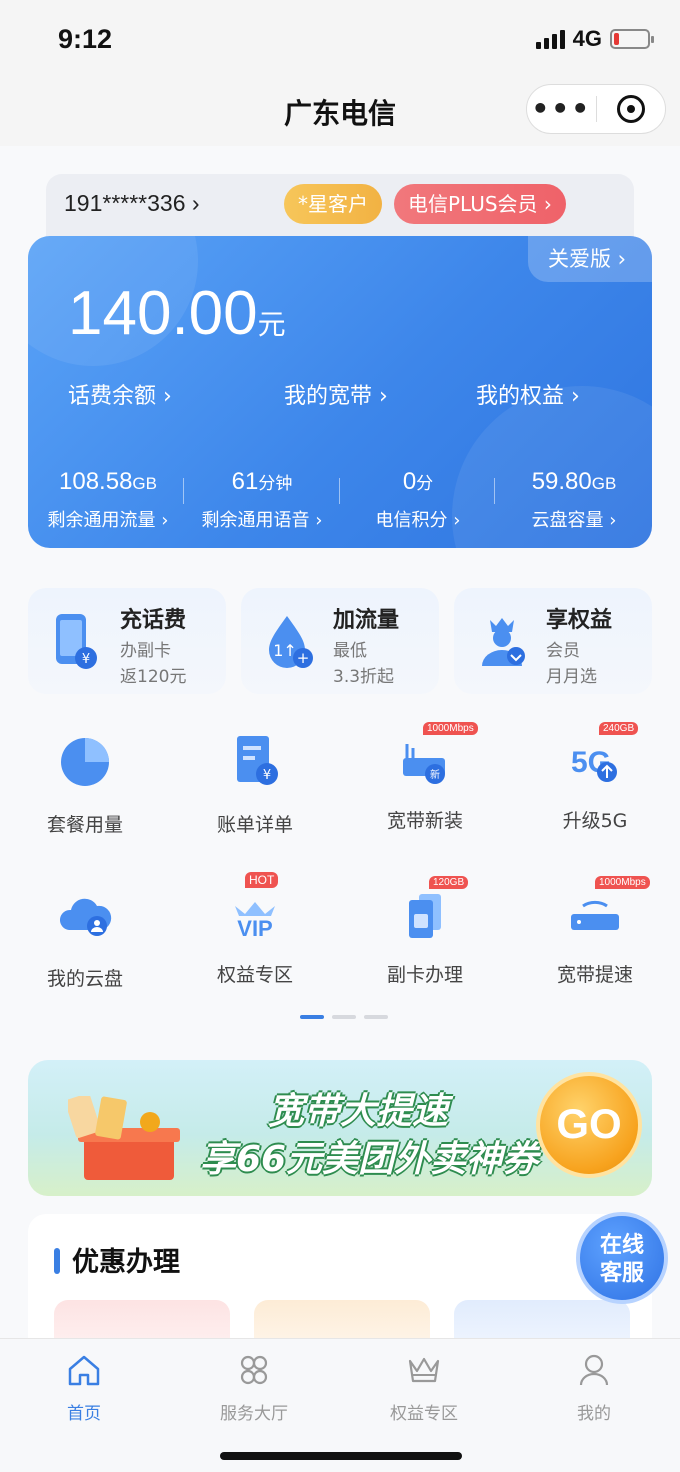 This screenshot has height=1472, width=680. Describe the element at coordinates (449, 882) in the screenshot. I see `tag-badge: 120GB` at that location.